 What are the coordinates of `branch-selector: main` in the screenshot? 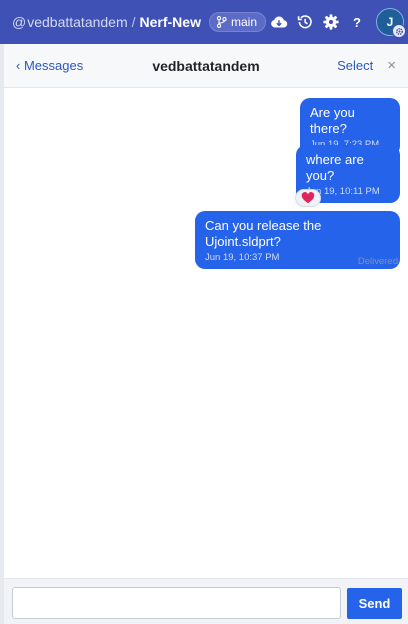 It's located at (237, 22).